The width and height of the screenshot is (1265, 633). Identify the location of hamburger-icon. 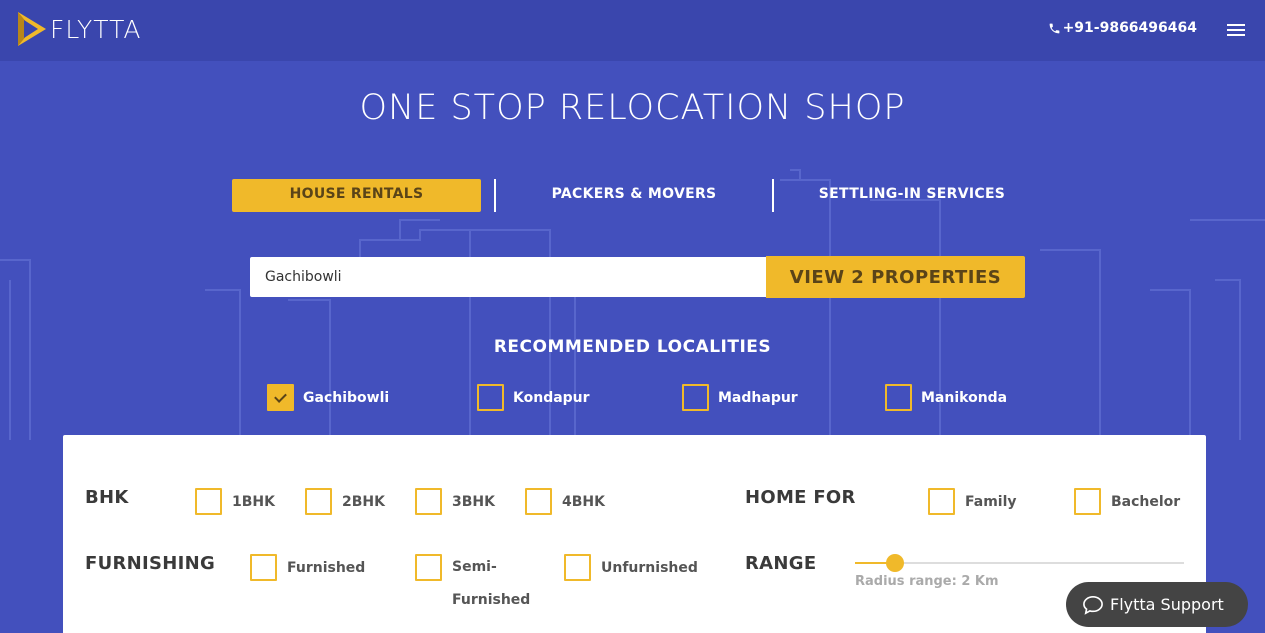
(1236, 30).